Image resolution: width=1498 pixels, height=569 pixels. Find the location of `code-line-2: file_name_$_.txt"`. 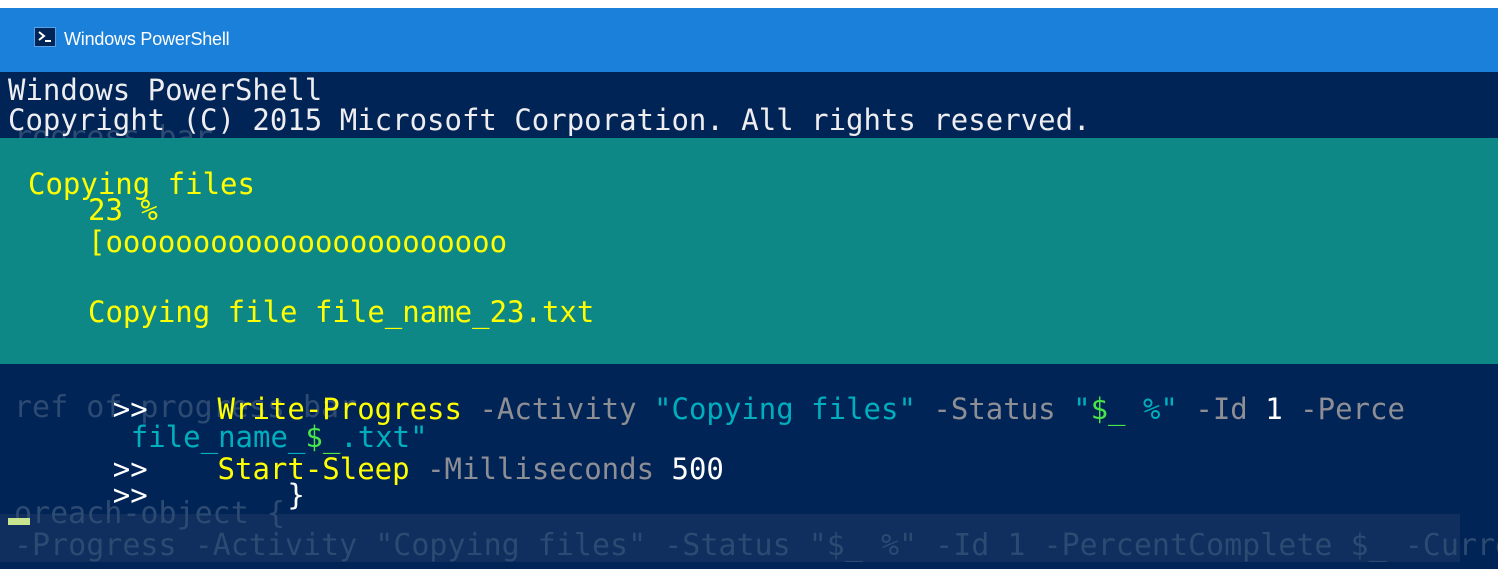

code-line-2: file_name_$_.txt" is located at coordinates (227, 423).